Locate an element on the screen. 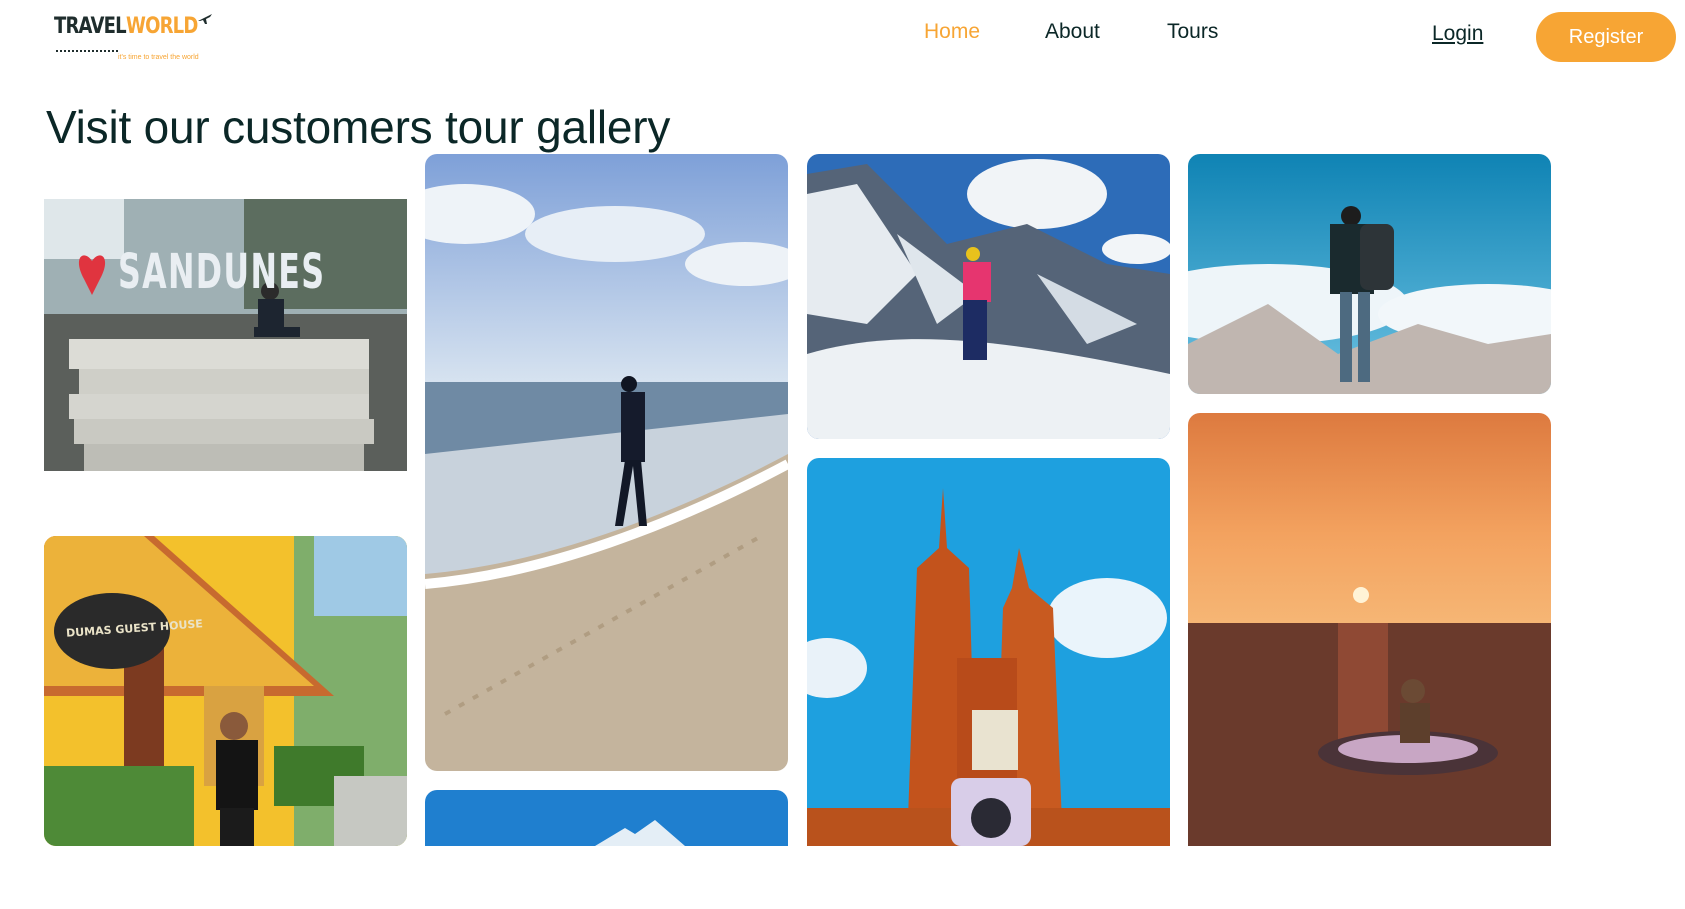 This screenshot has width=1685, height=909. sandunes-sign-text: SANDUNES is located at coordinates (222, 272).